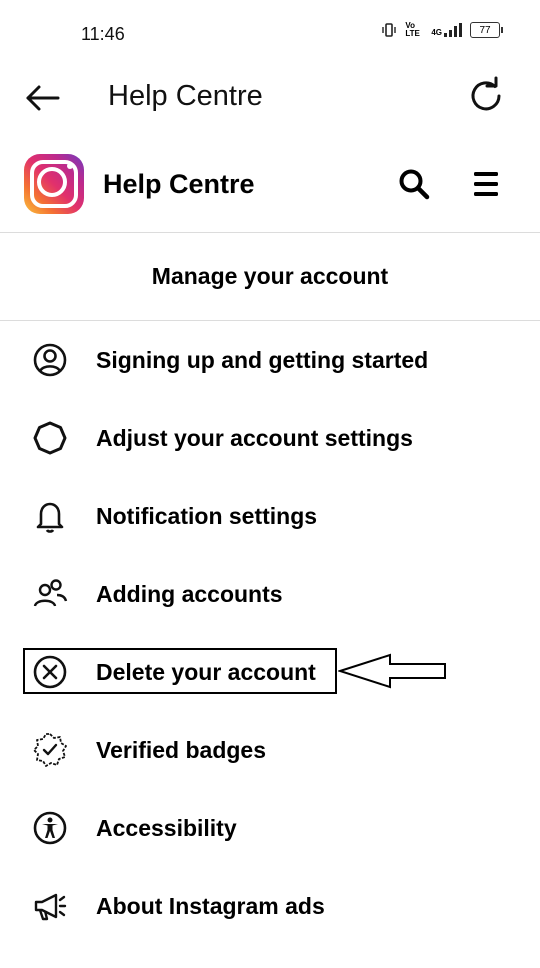 The image size is (540, 968). I want to click on menu-item-instagram-ads: About Instagram ads, so click(270, 906).